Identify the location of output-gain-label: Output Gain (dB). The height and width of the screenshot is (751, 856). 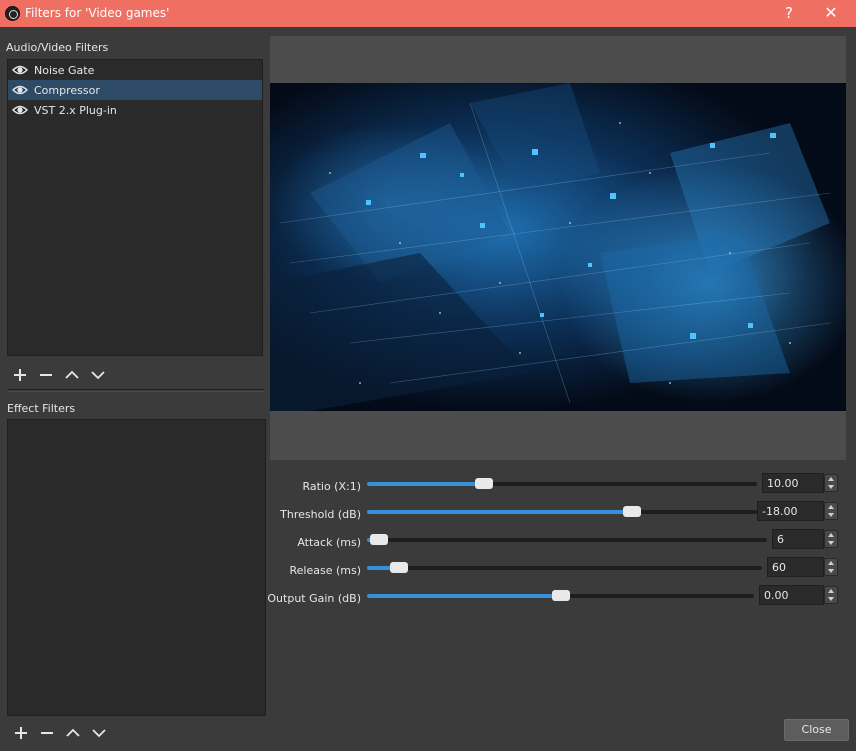
(314, 598).